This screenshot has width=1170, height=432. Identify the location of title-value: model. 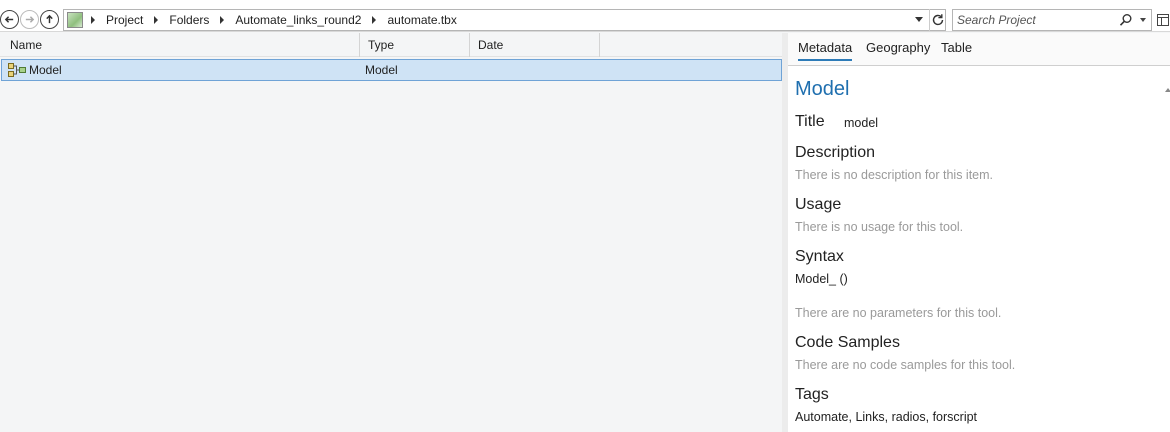
(861, 123).